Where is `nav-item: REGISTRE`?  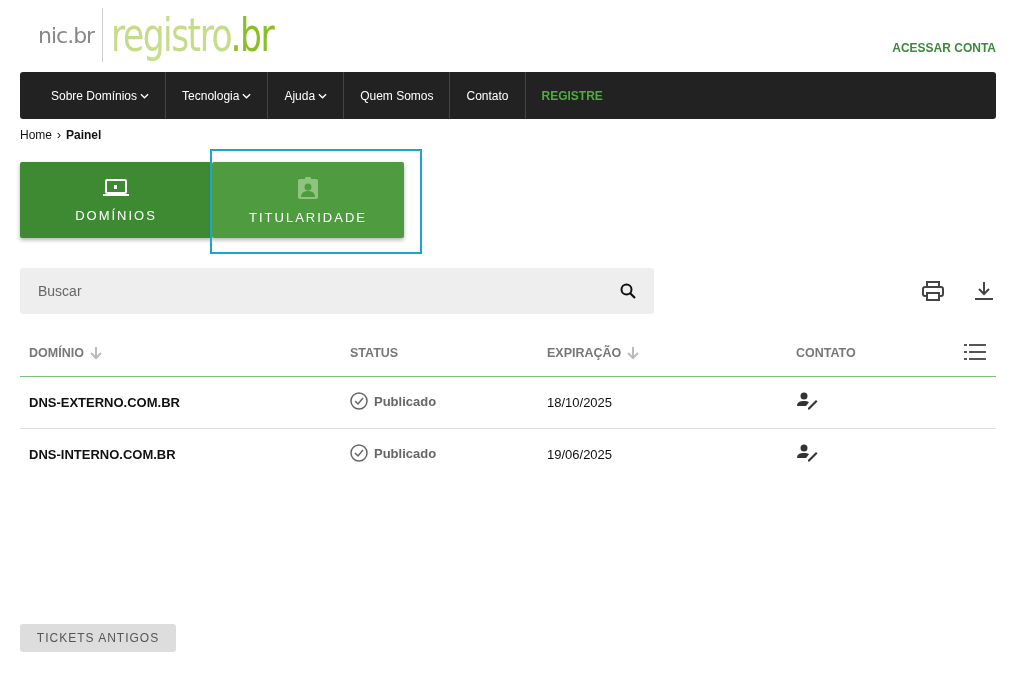 nav-item: REGISTRE is located at coordinates (572, 95).